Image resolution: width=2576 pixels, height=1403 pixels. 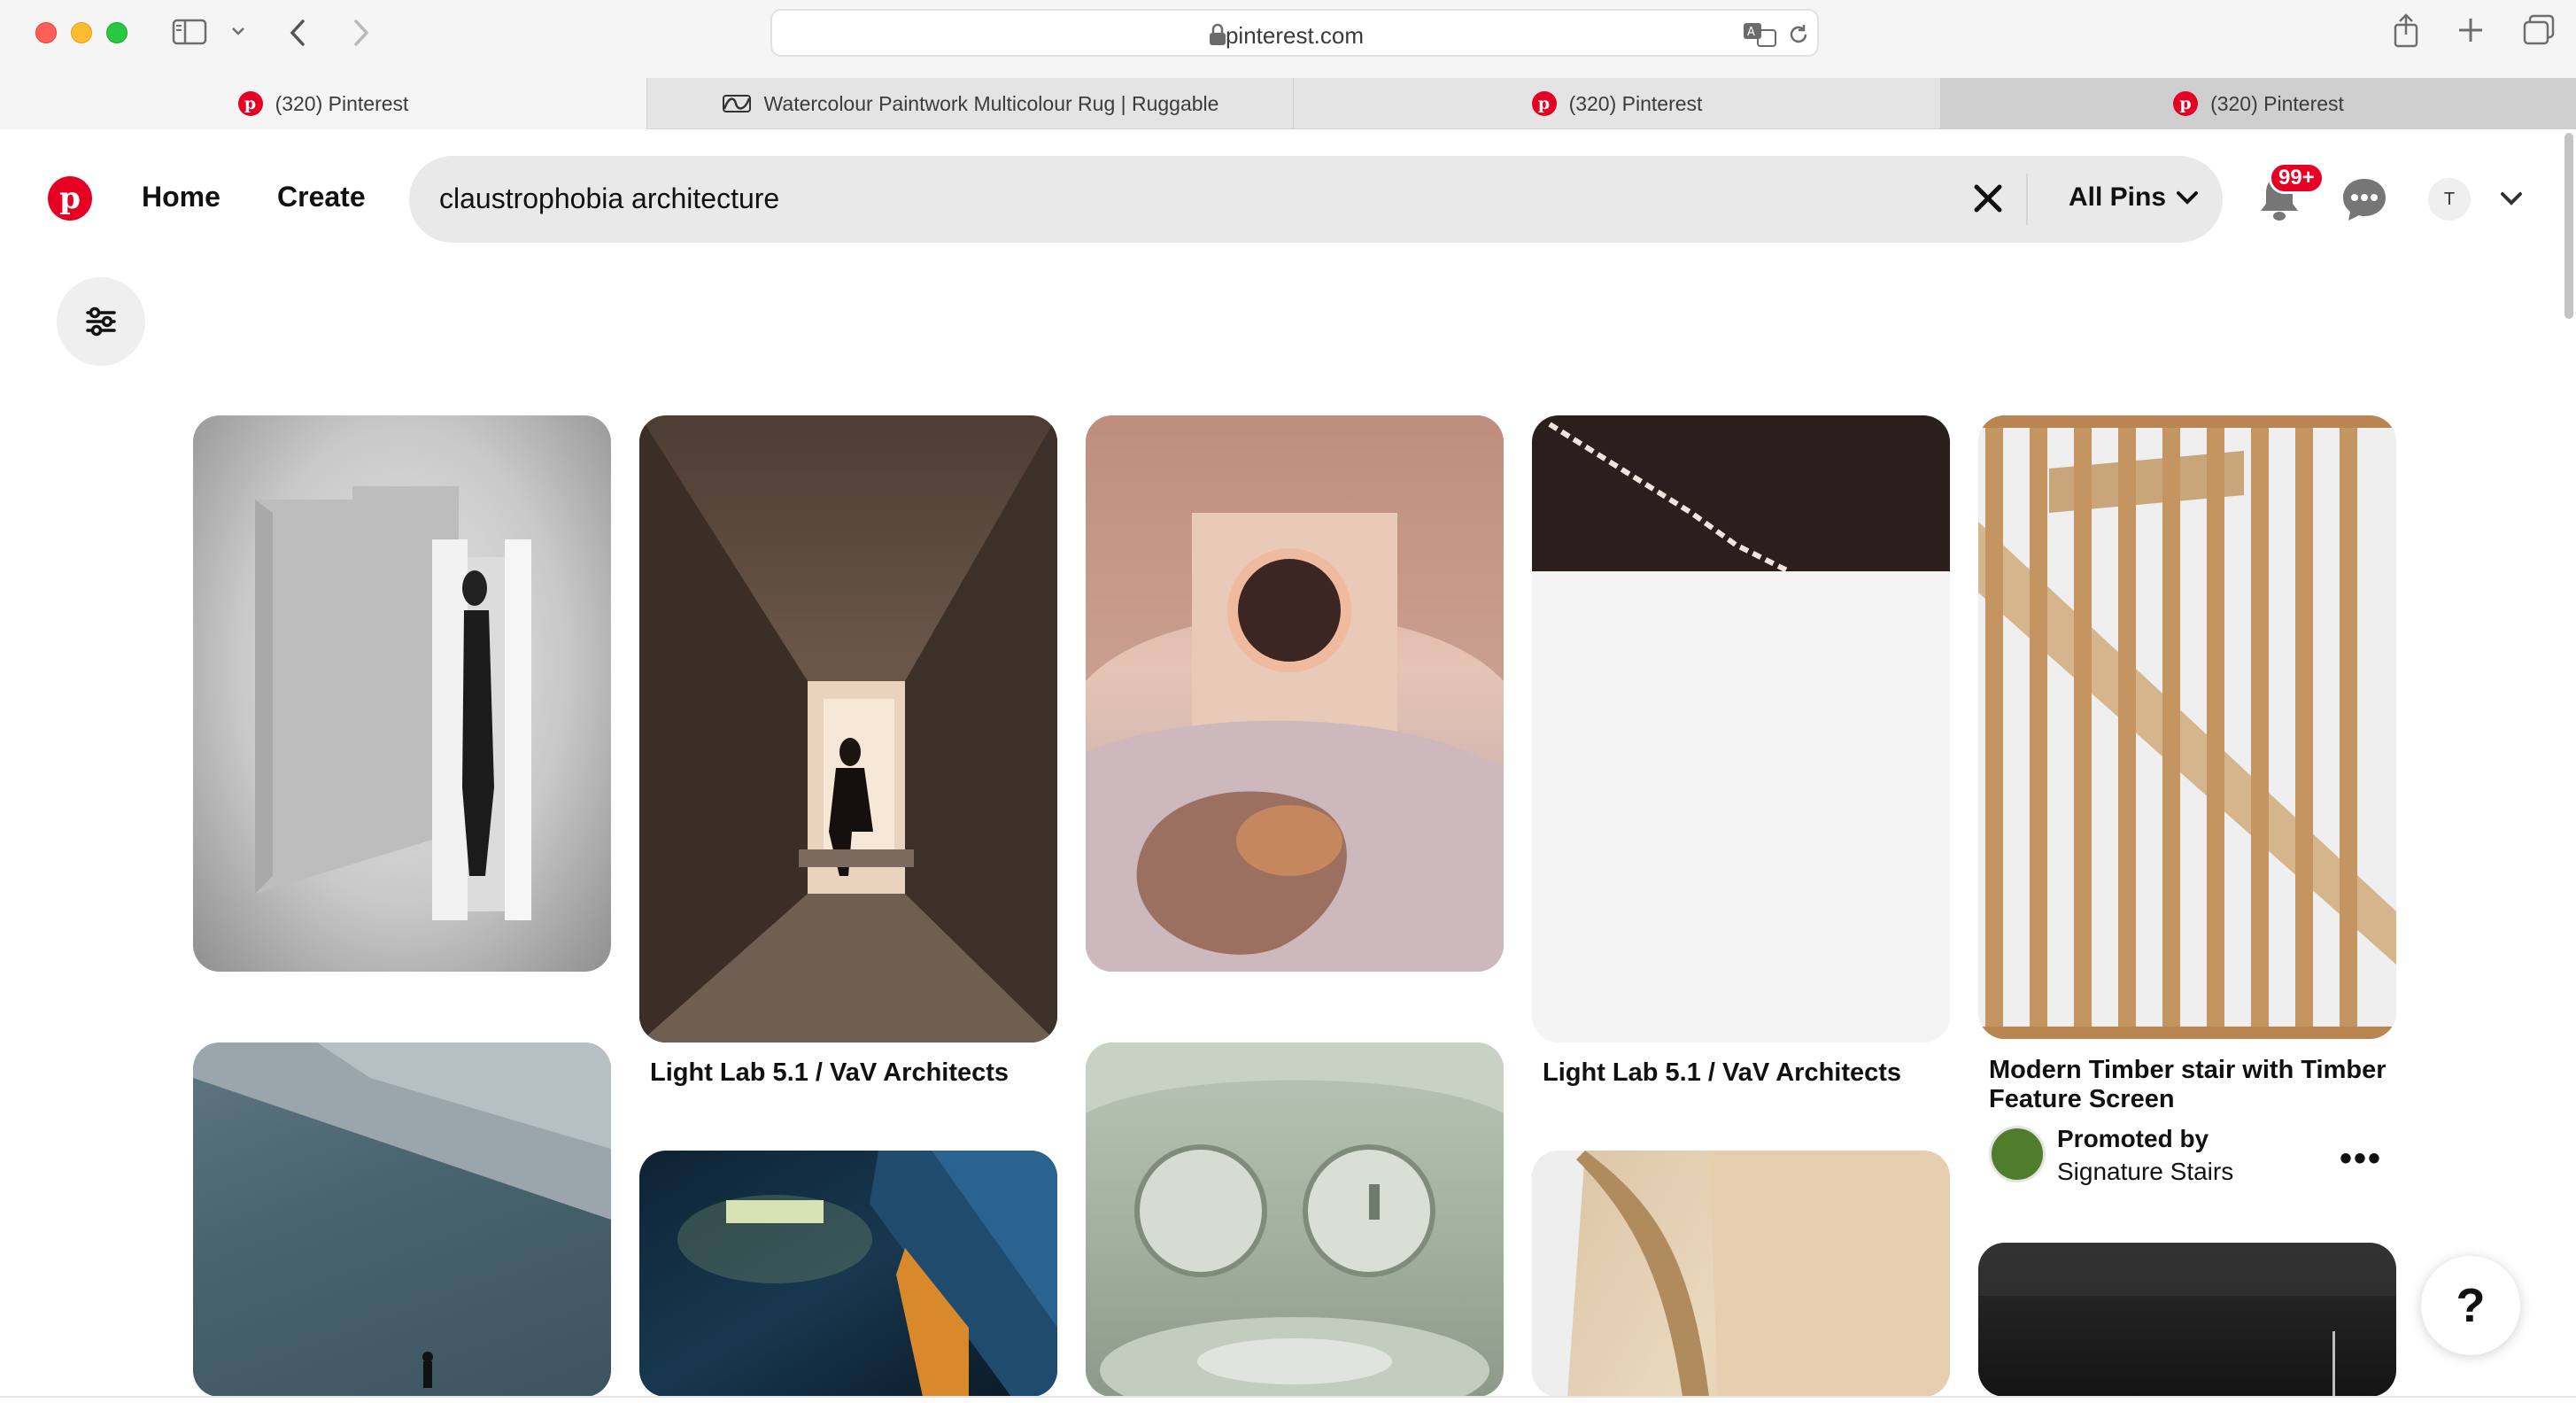 What do you see at coordinates (2297, 178) in the screenshot?
I see `notifications-badge: 99+` at bounding box center [2297, 178].